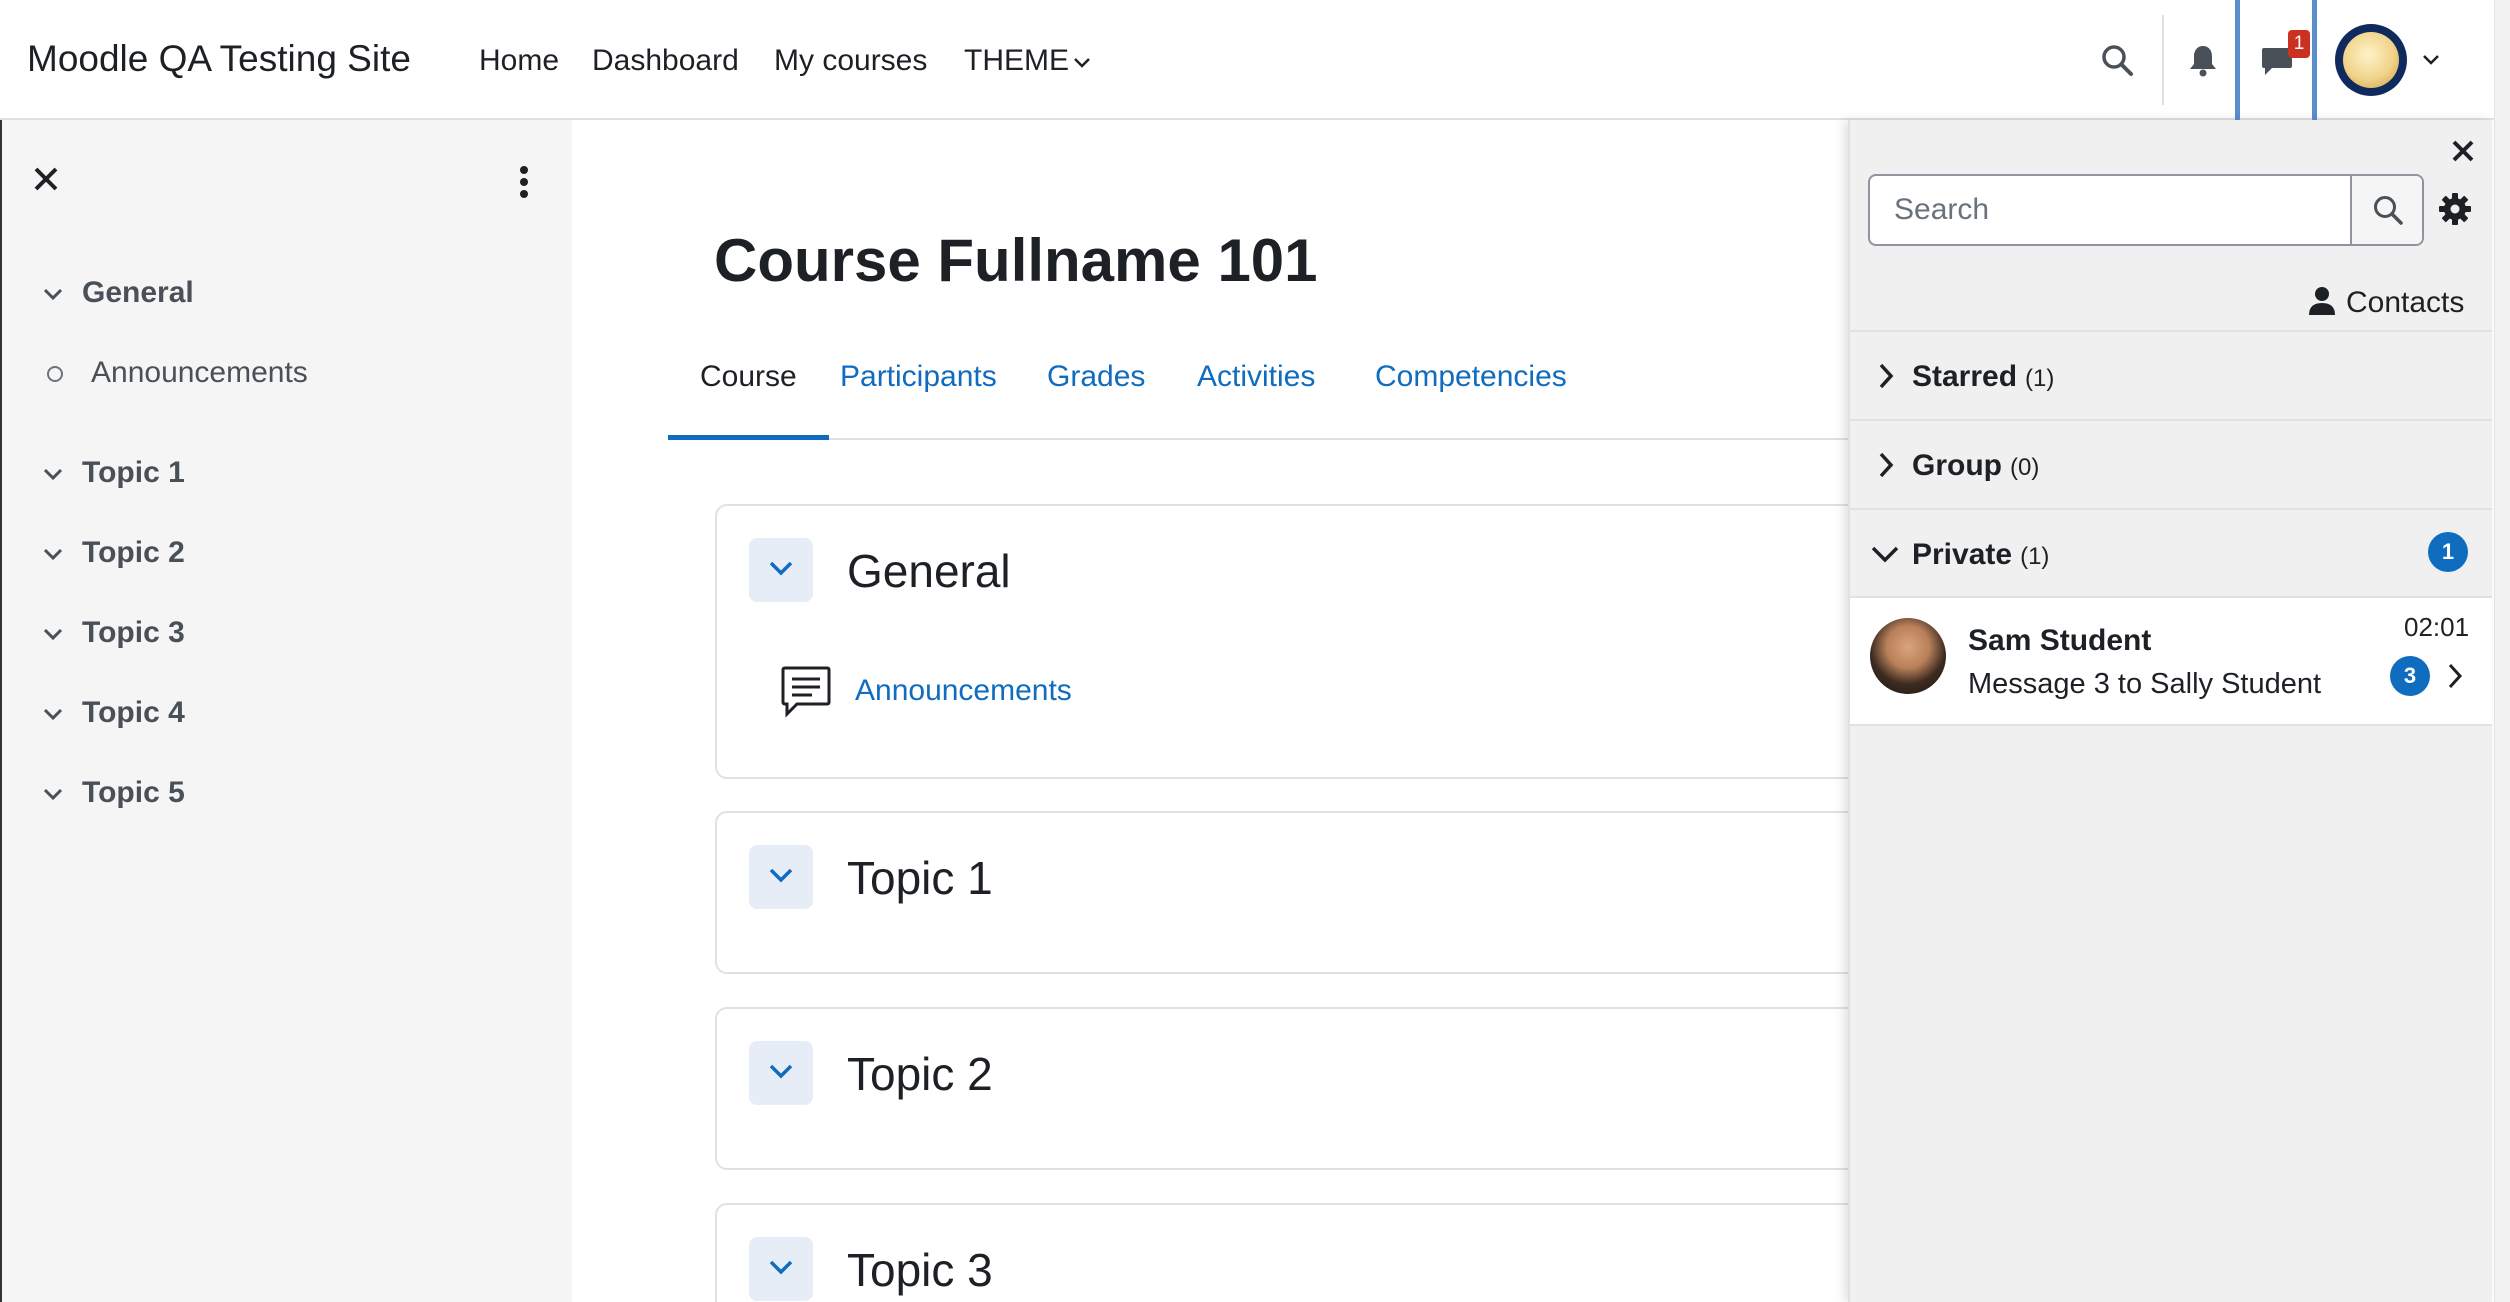 The width and height of the screenshot is (2510, 1302). I want to click on conversation-last-message: Message 3 to Sally Student, so click(2145, 684).